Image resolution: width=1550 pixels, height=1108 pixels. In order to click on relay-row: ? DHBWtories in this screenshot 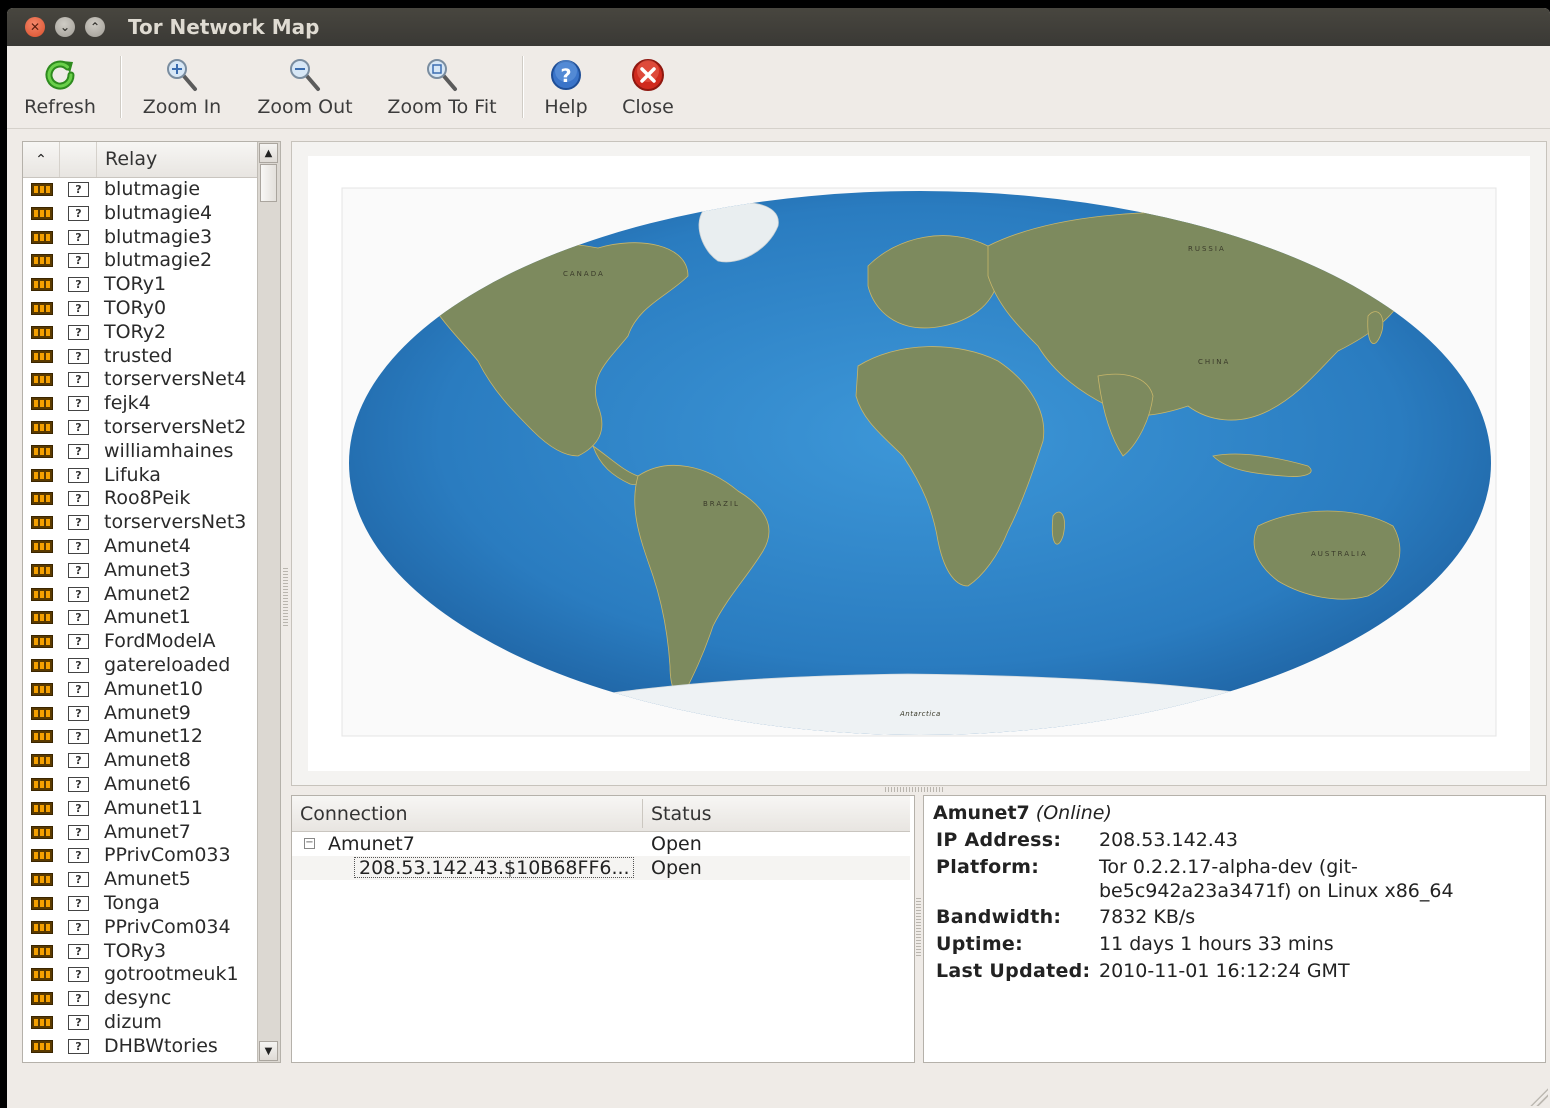, I will do `click(140, 1047)`.